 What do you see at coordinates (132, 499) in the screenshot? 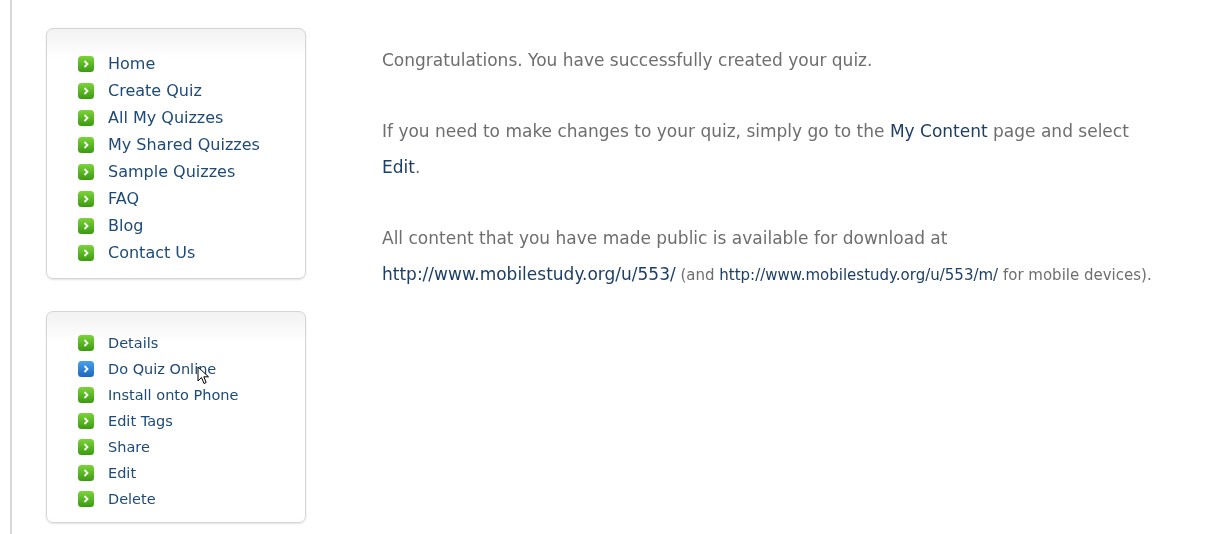
I see `menu-link: Delete` at bounding box center [132, 499].